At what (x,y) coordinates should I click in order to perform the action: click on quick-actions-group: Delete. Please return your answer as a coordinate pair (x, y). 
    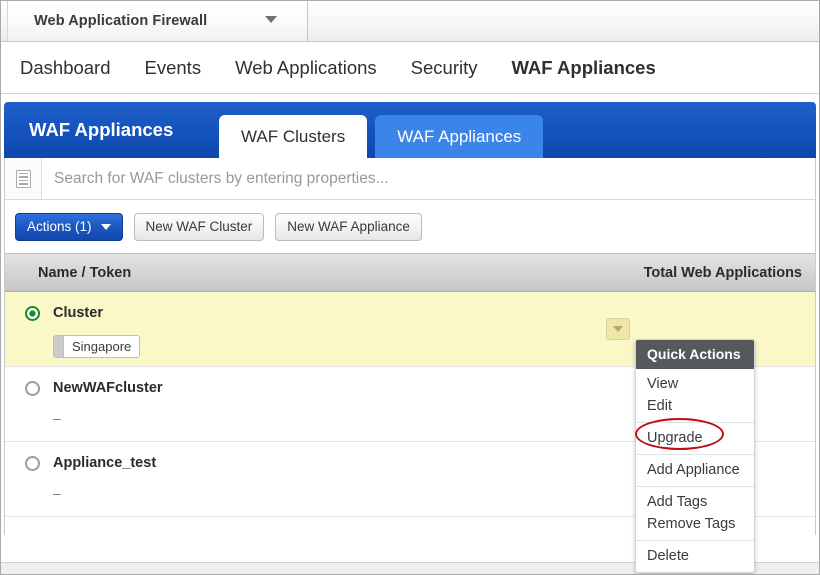
    Looking at the image, I should click on (695, 556).